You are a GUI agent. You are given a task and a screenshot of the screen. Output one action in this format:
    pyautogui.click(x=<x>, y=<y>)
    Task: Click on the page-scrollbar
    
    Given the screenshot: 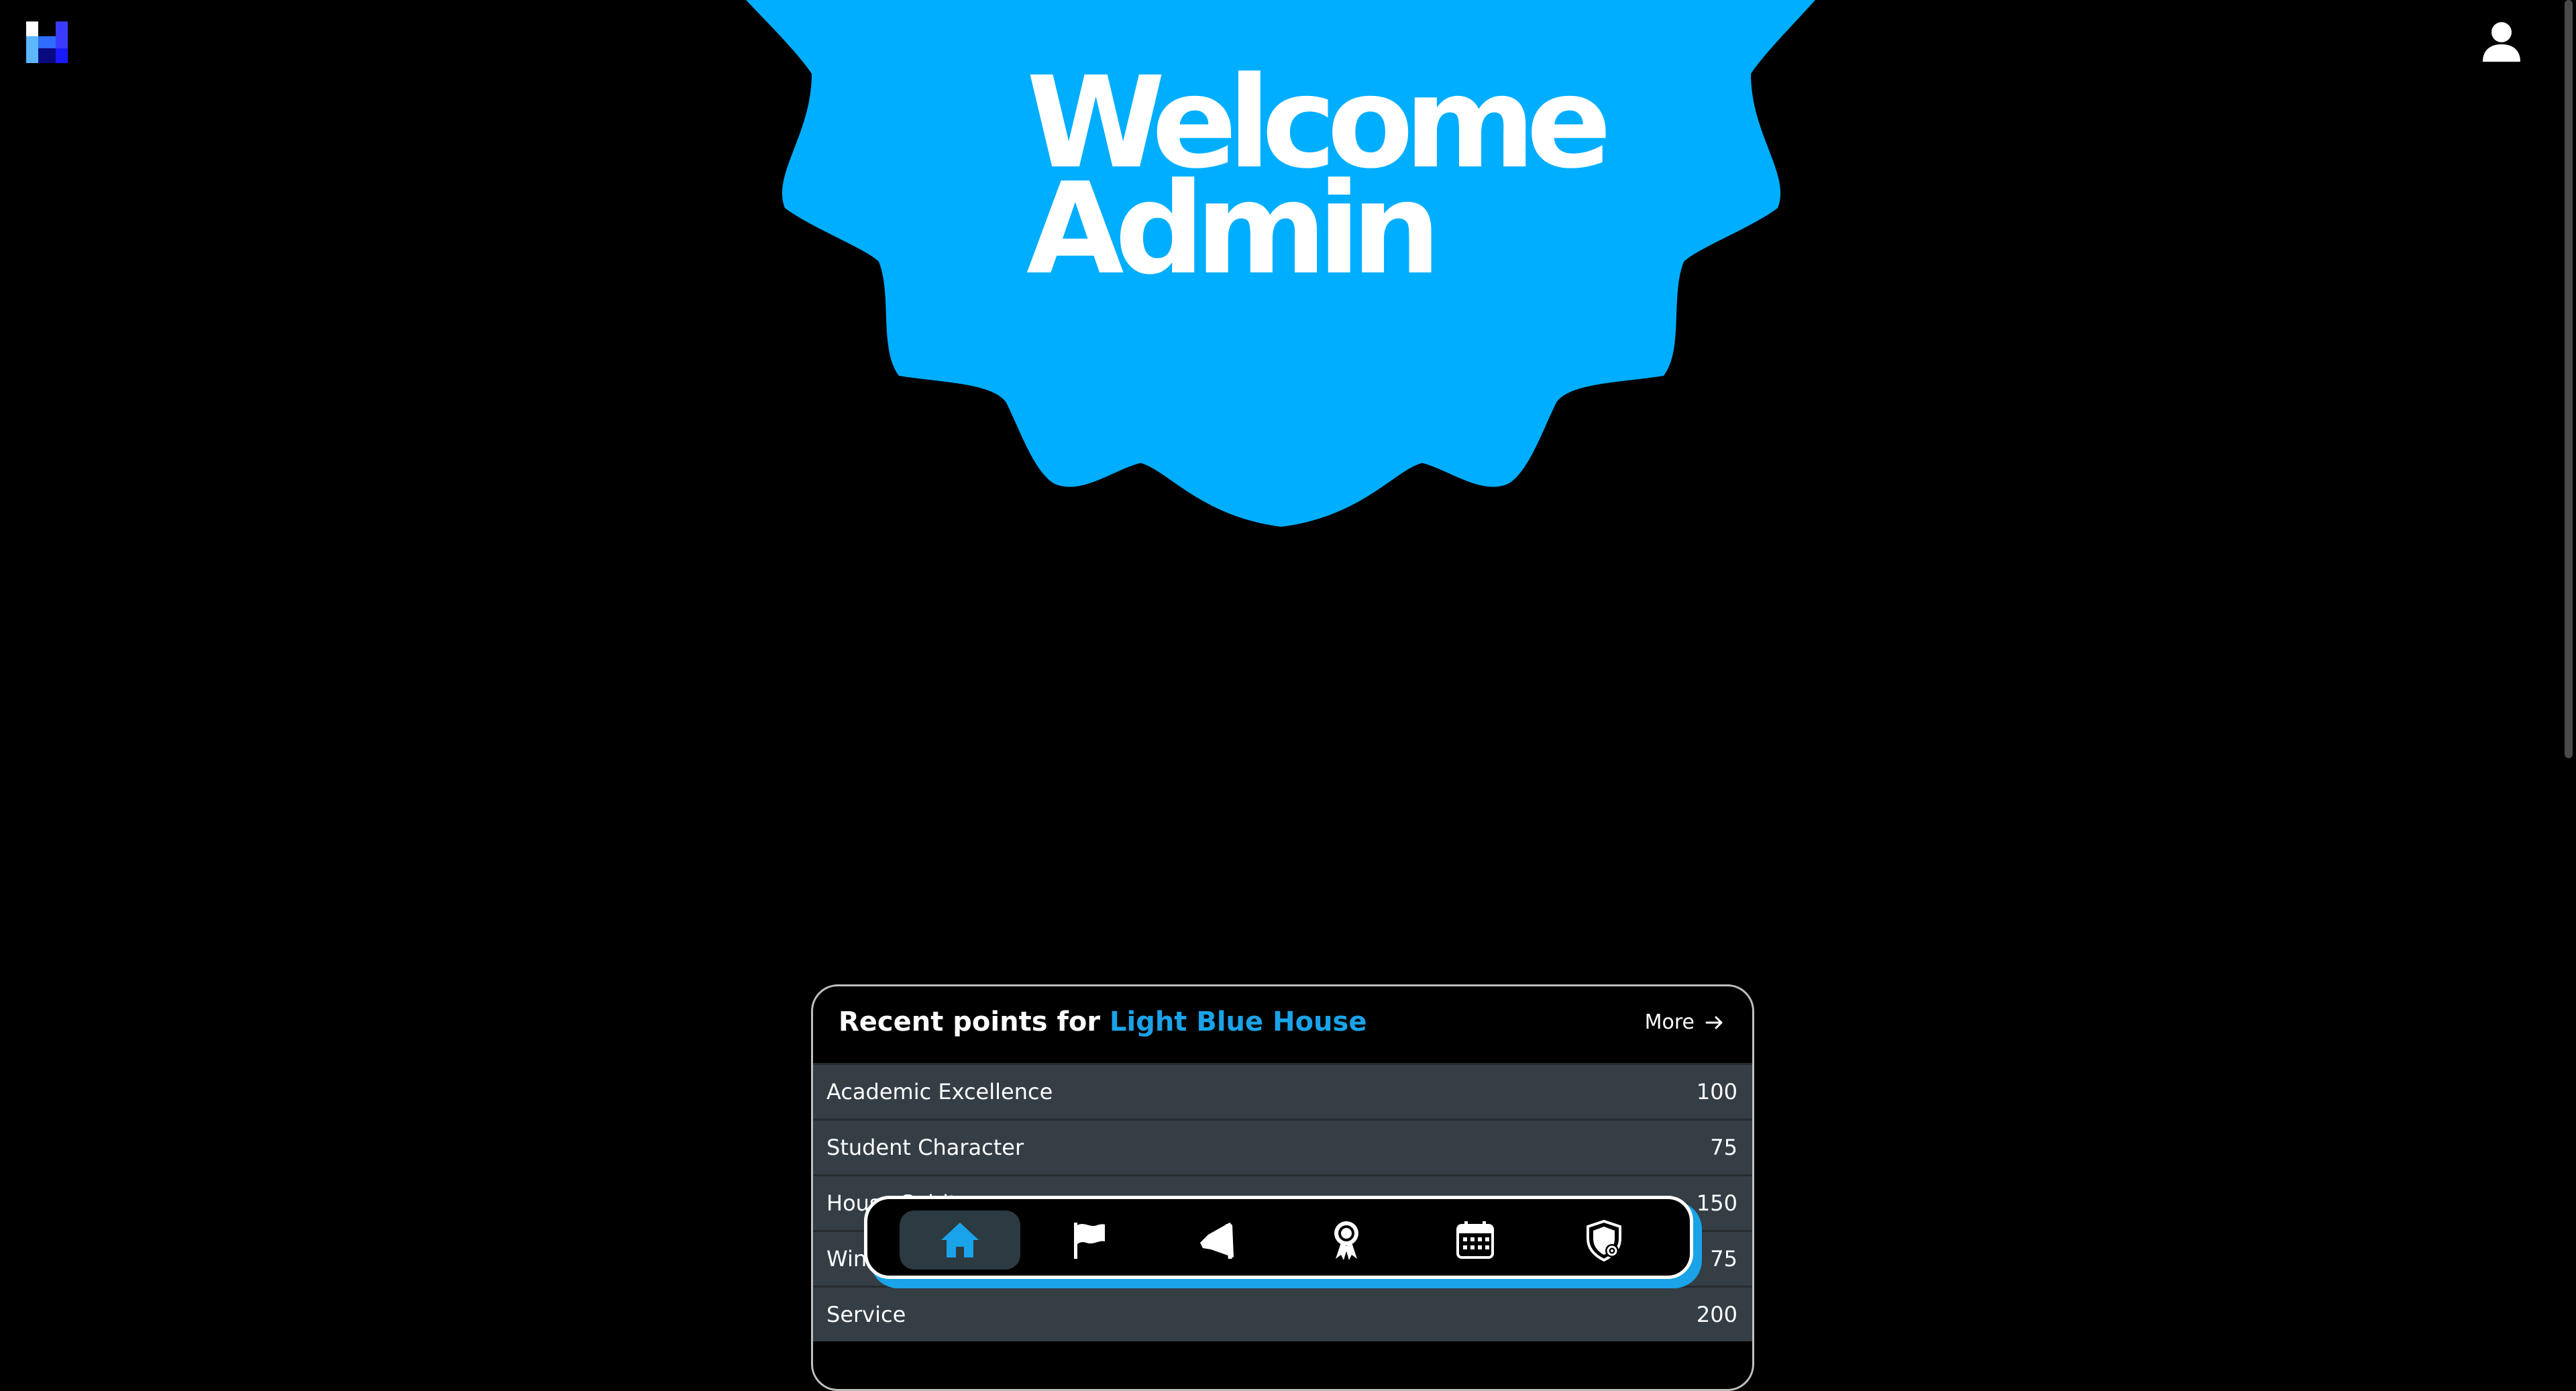 What is the action you would take?
    pyautogui.click(x=2568, y=655)
    